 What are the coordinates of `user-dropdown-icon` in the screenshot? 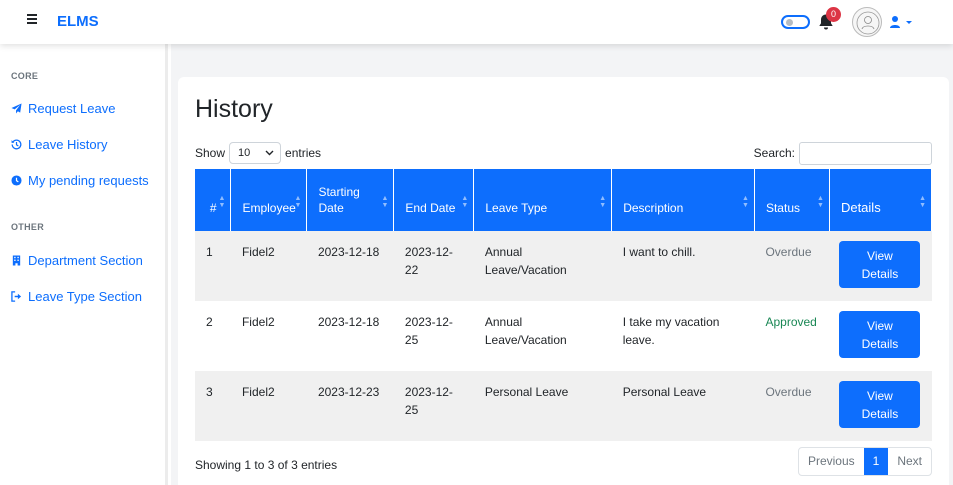 It's located at (902, 22).